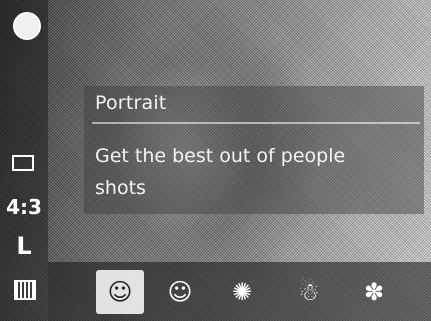 This screenshot has height=321, width=431. What do you see at coordinates (374, 292) in the screenshot?
I see `night-scene-icon: ✽` at bounding box center [374, 292].